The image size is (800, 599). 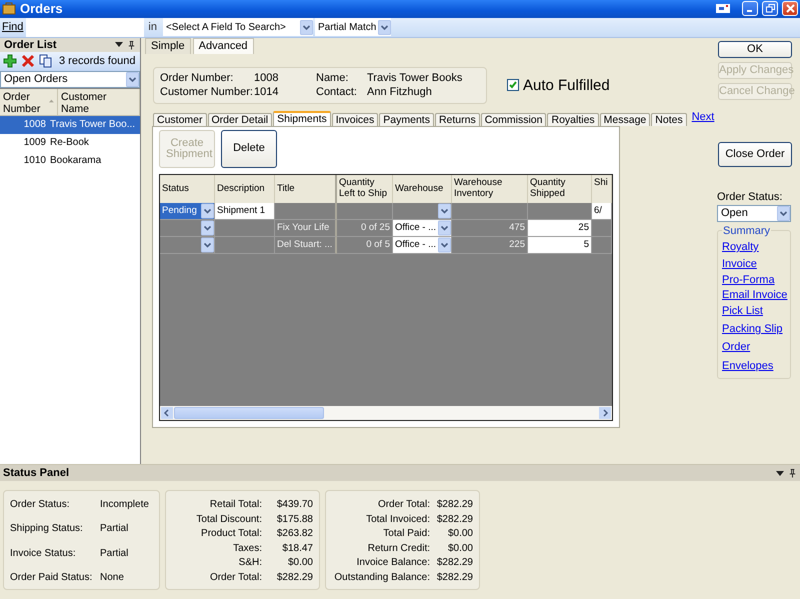 What do you see at coordinates (754, 294) in the screenshot?
I see `summary-link: Email Invoice` at bounding box center [754, 294].